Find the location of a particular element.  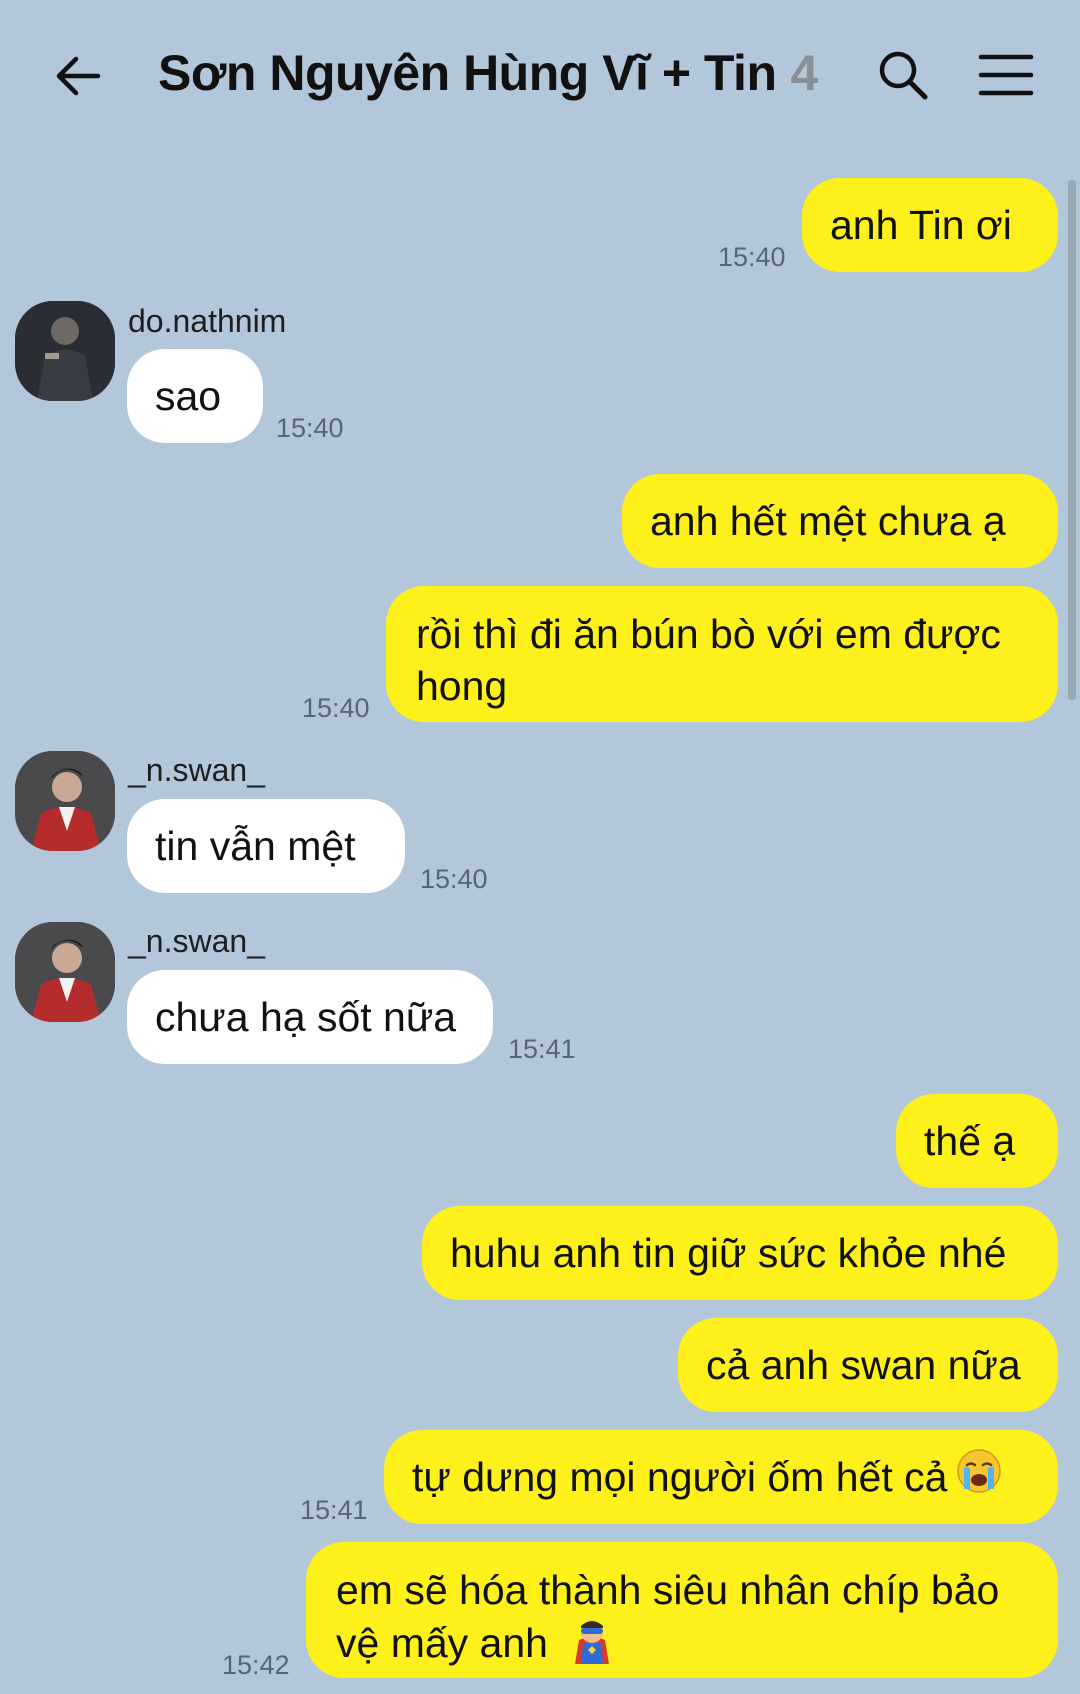

message-bubble-outgoing: cả anh swan nữa is located at coordinates (868, 1365).